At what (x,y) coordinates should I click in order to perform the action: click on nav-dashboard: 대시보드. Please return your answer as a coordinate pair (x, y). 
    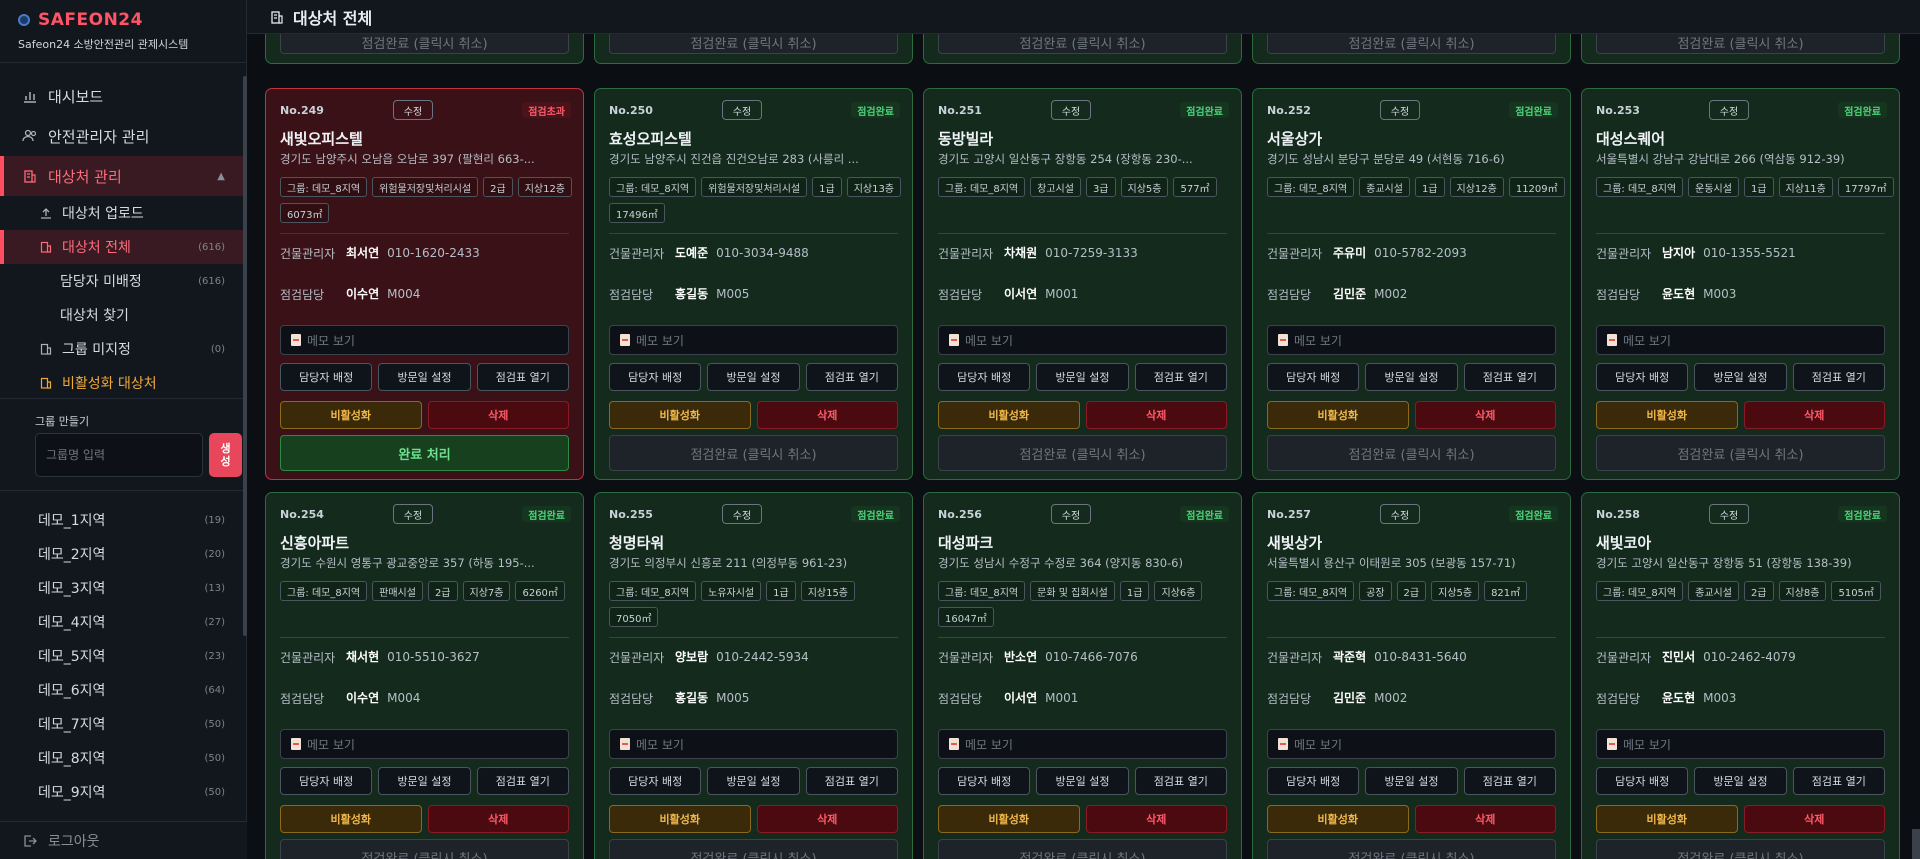
    Looking at the image, I should click on (123, 96).